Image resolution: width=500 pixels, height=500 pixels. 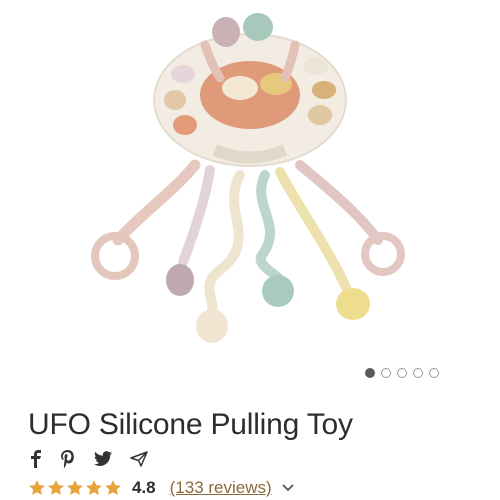 I want to click on twitter-icon, so click(x=103, y=459).